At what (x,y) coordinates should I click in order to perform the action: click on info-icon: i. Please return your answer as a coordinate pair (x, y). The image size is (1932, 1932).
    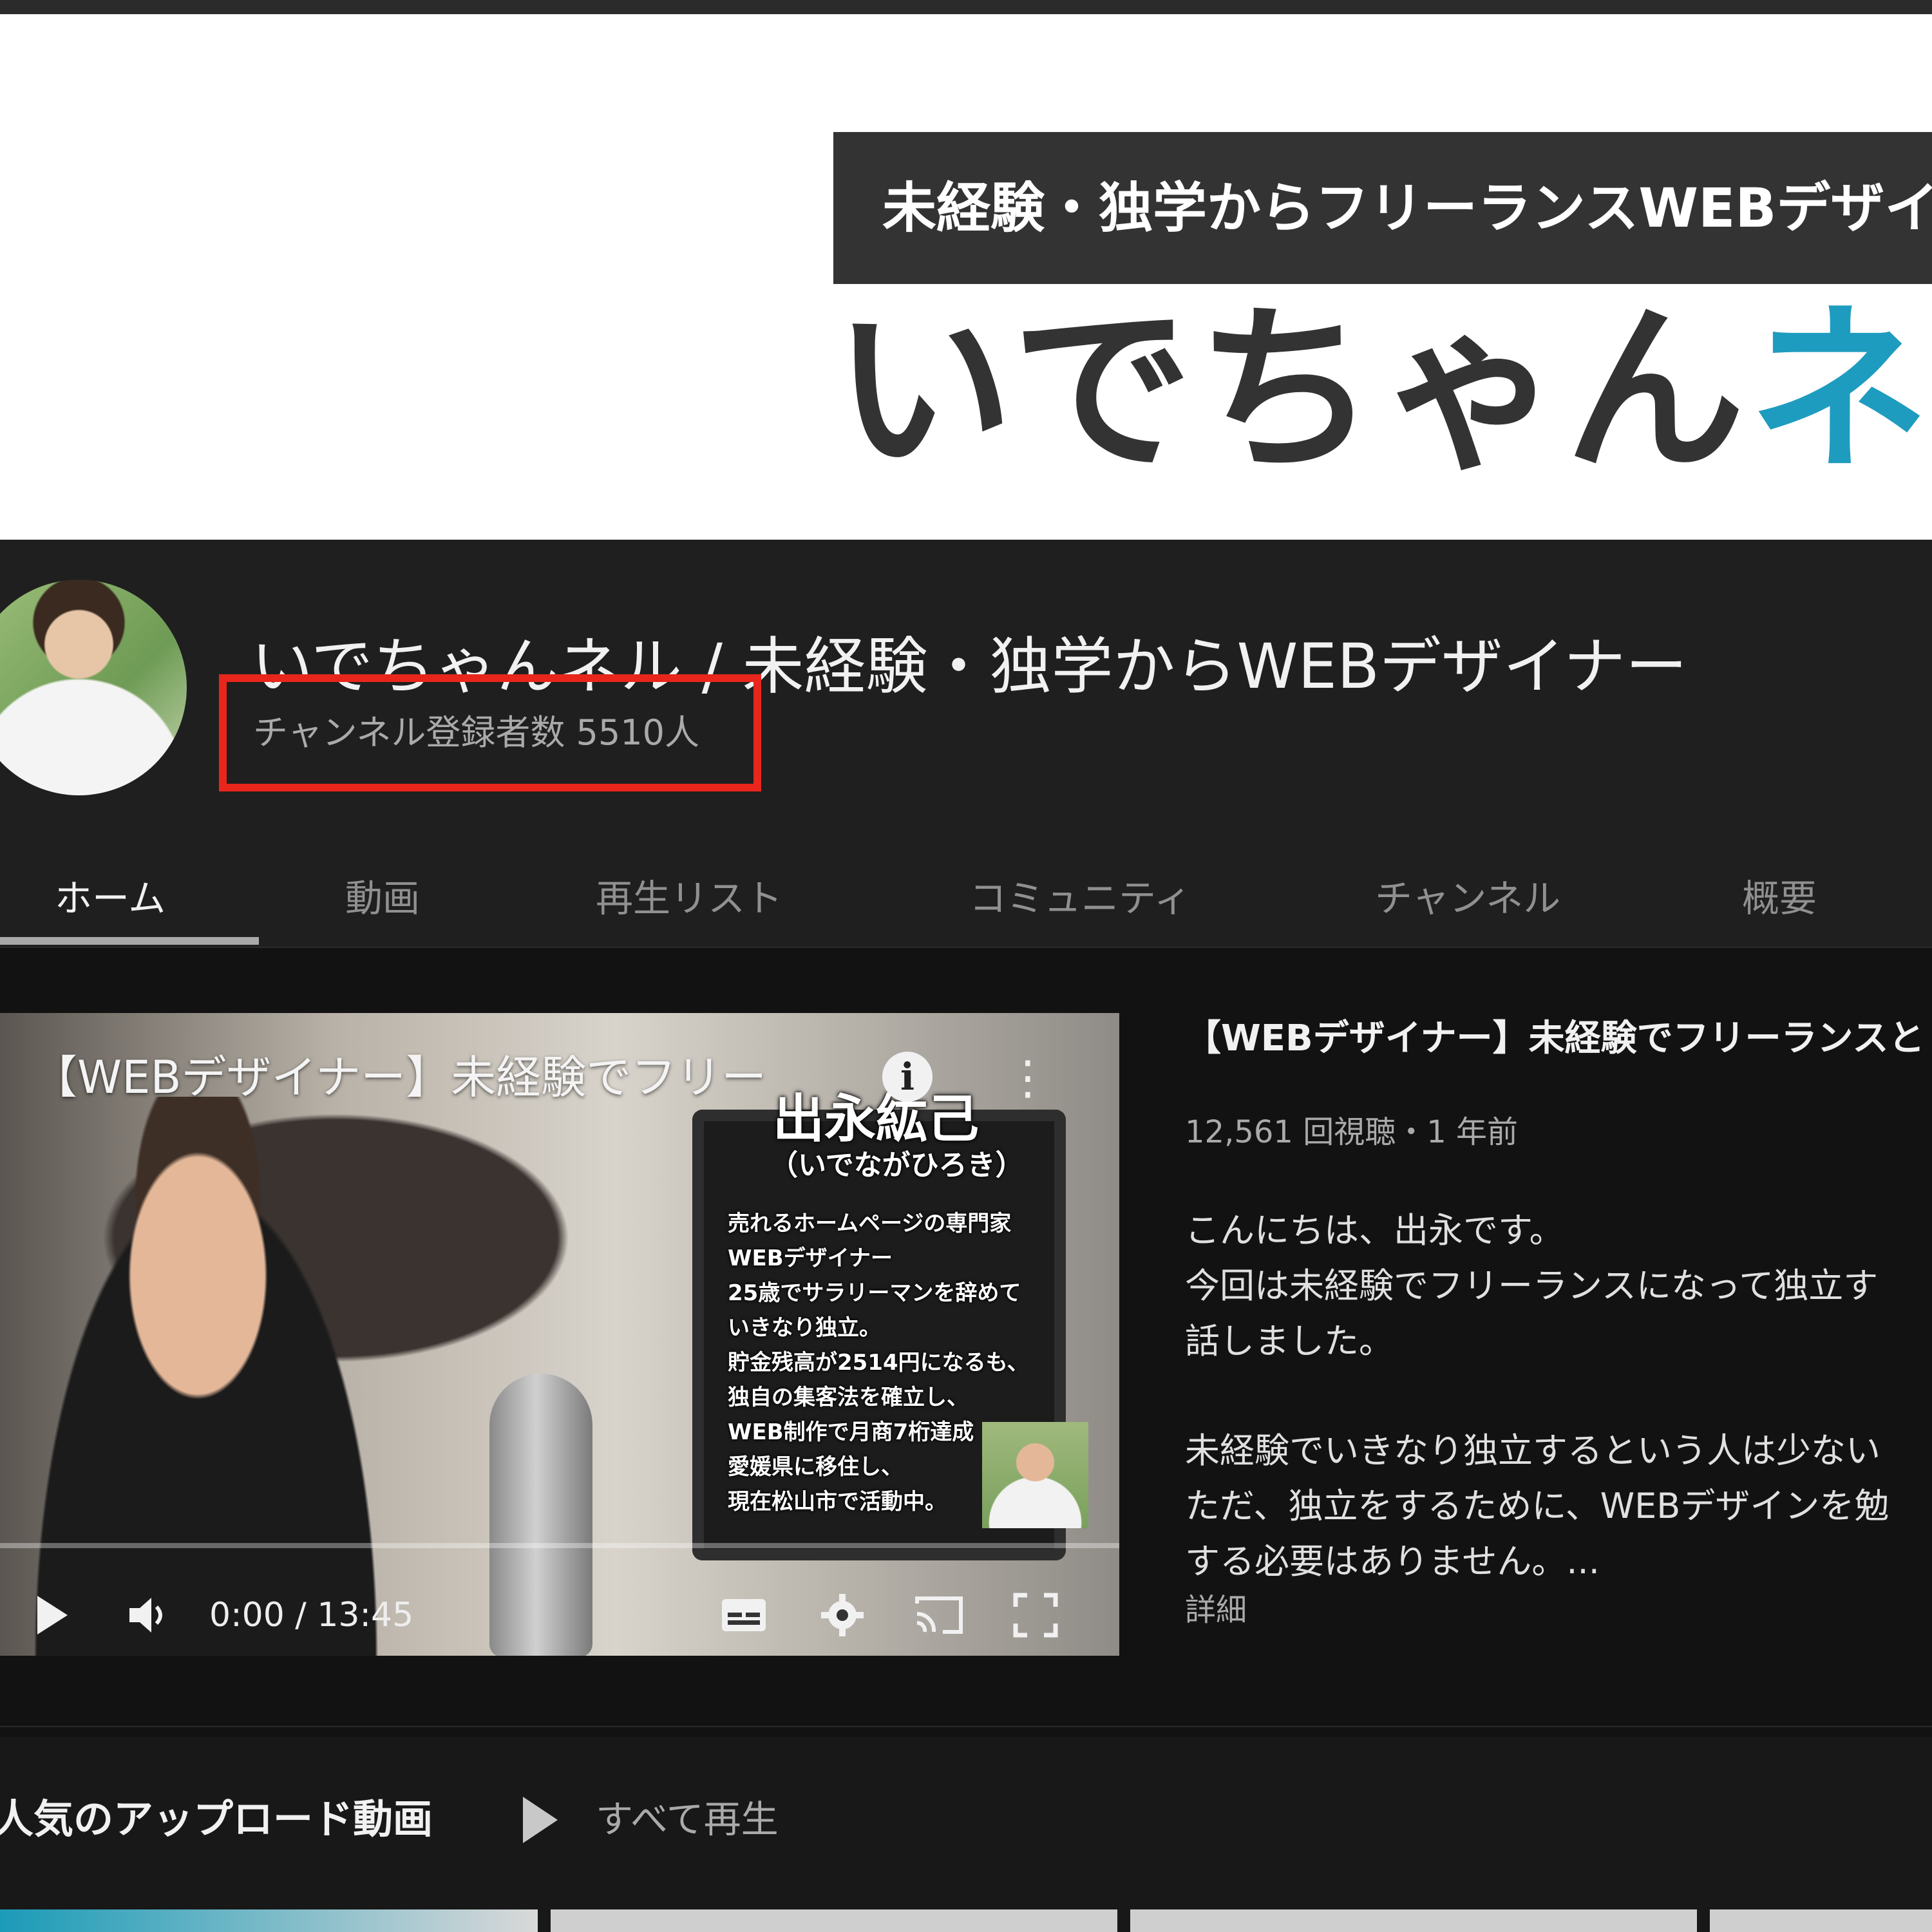
    Looking at the image, I should click on (908, 1077).